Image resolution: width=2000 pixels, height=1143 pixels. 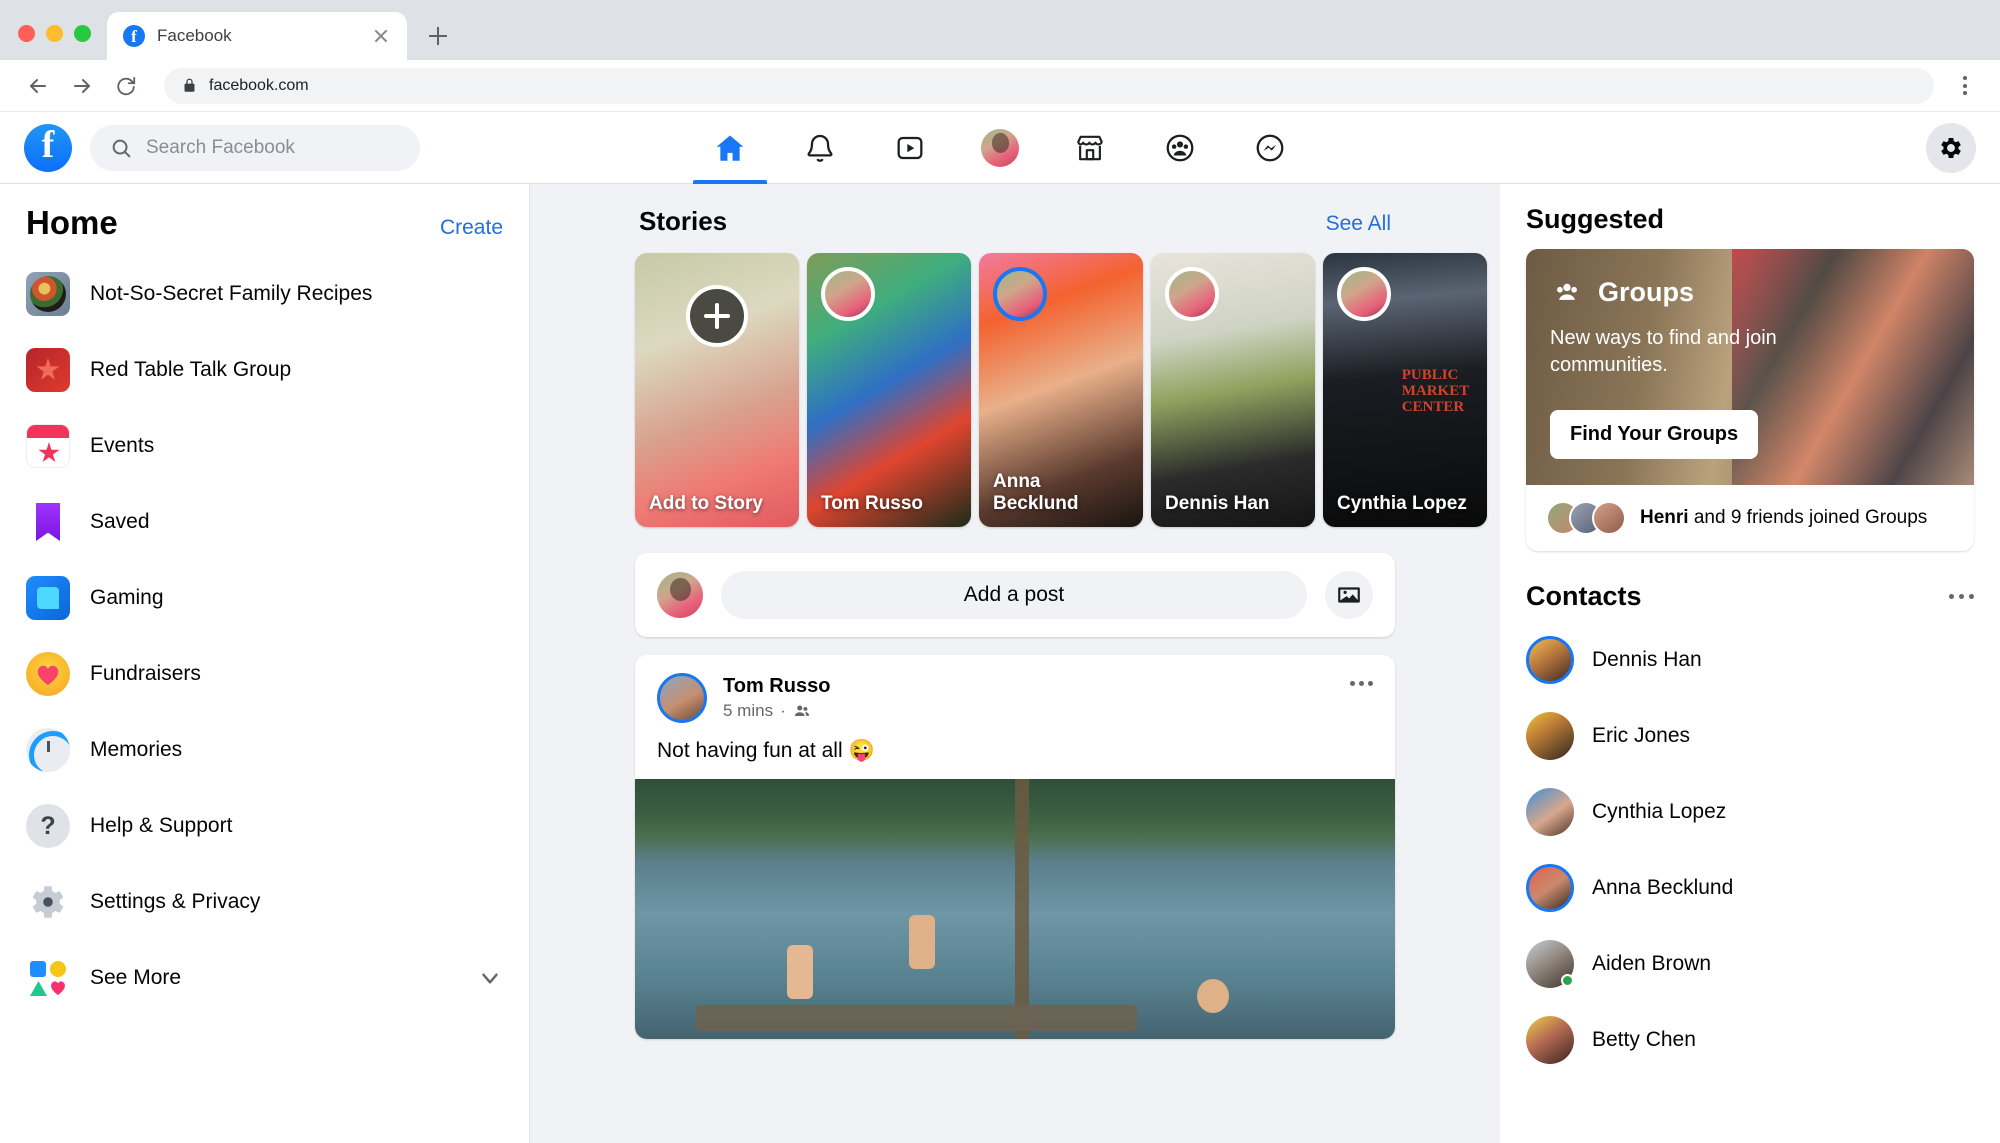 What do you see at coordinates (1664, 517) in the screenshot?
I see `groups-footer-name: Henri` at bounding box center [1664, 517].